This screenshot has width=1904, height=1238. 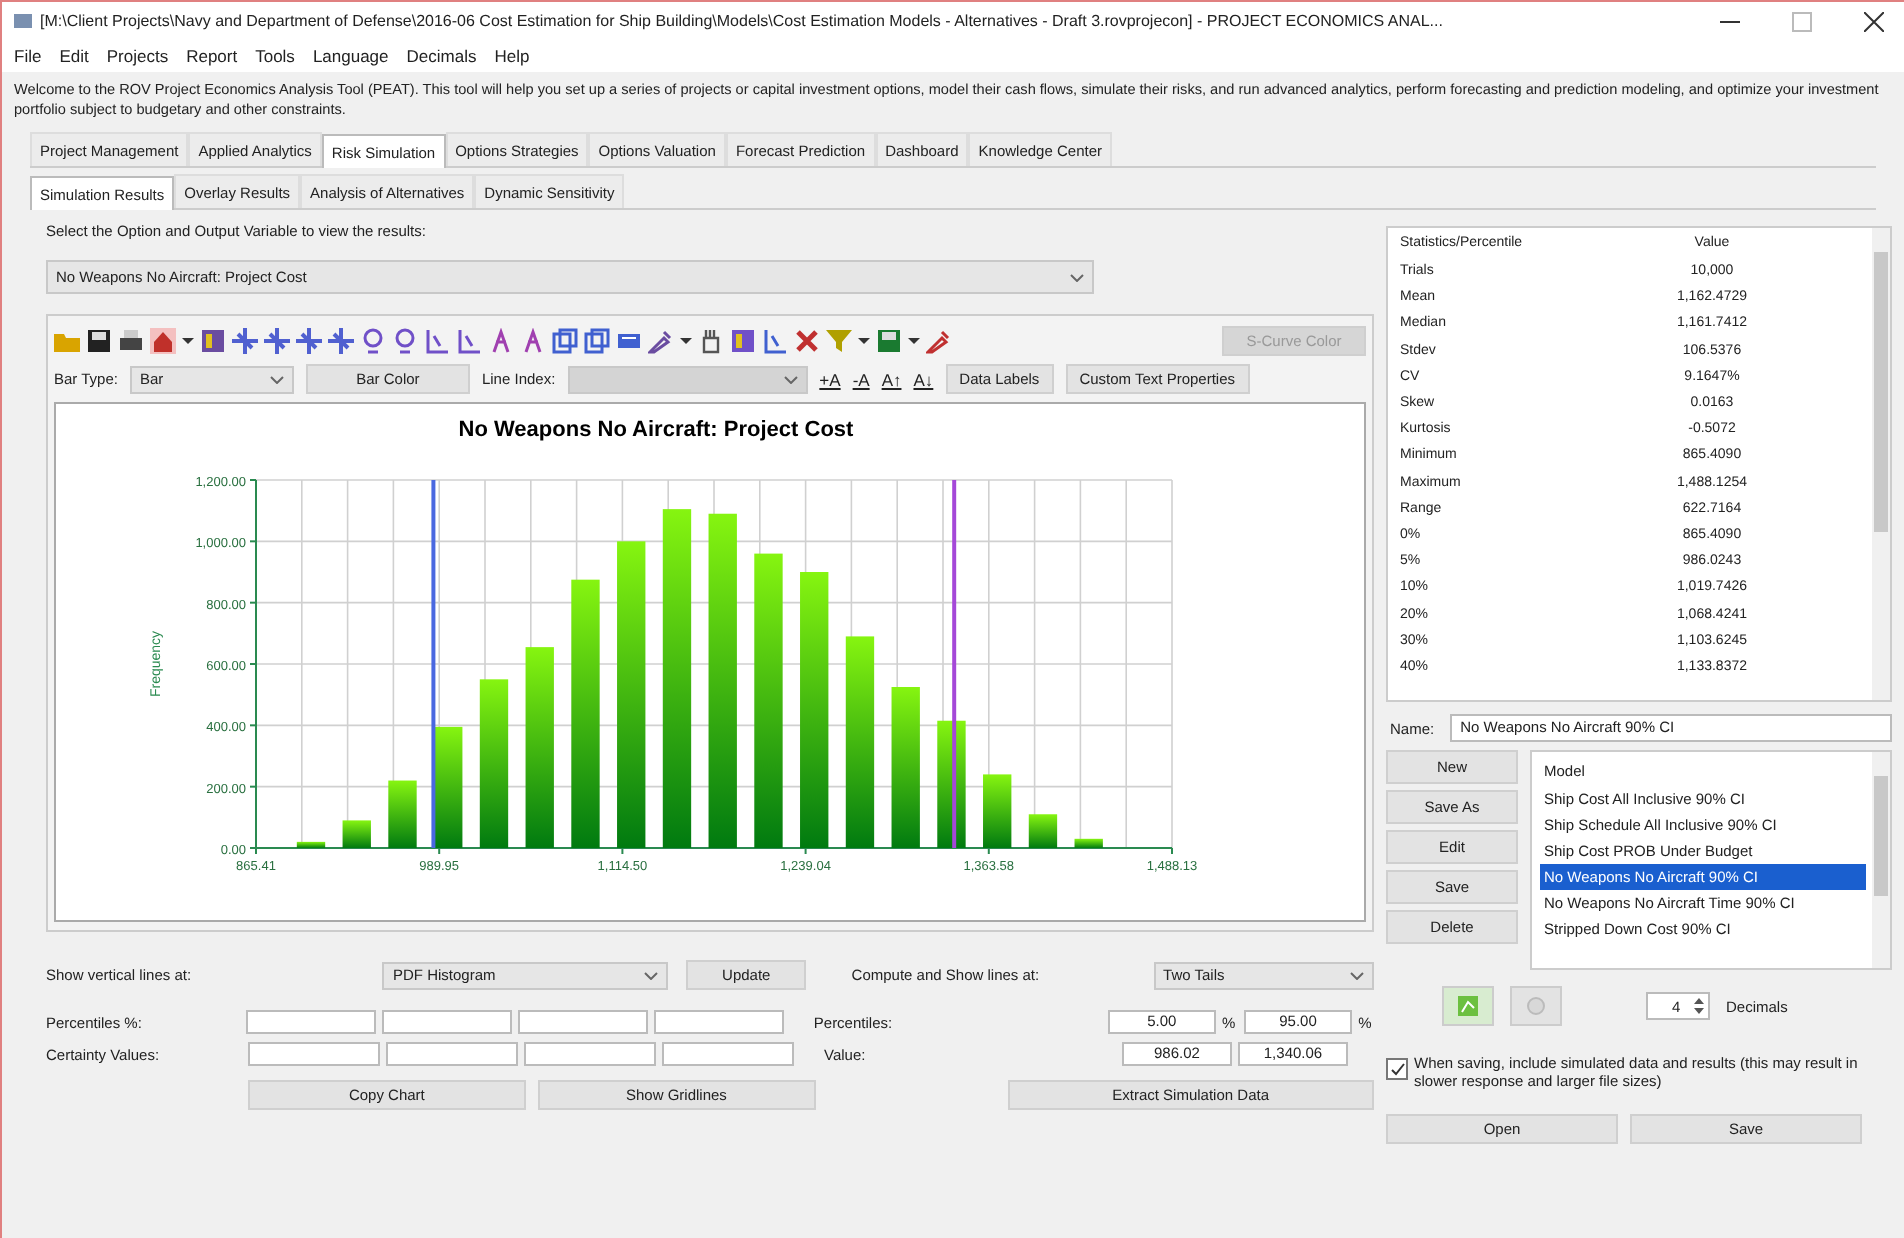 What do you see at coordinates (861, 379) in the screenshot?
I see `font-size-button: -A` at bounding box center [861, 379].